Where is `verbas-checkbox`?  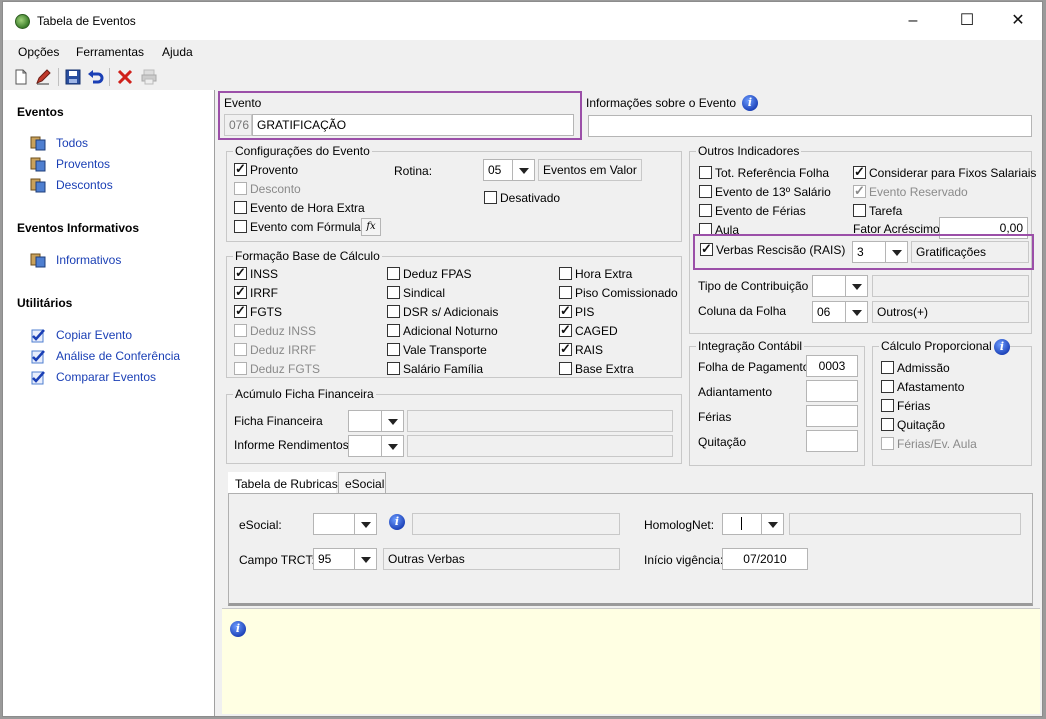
verbas-checkbox is located at coordinates (706, 249).